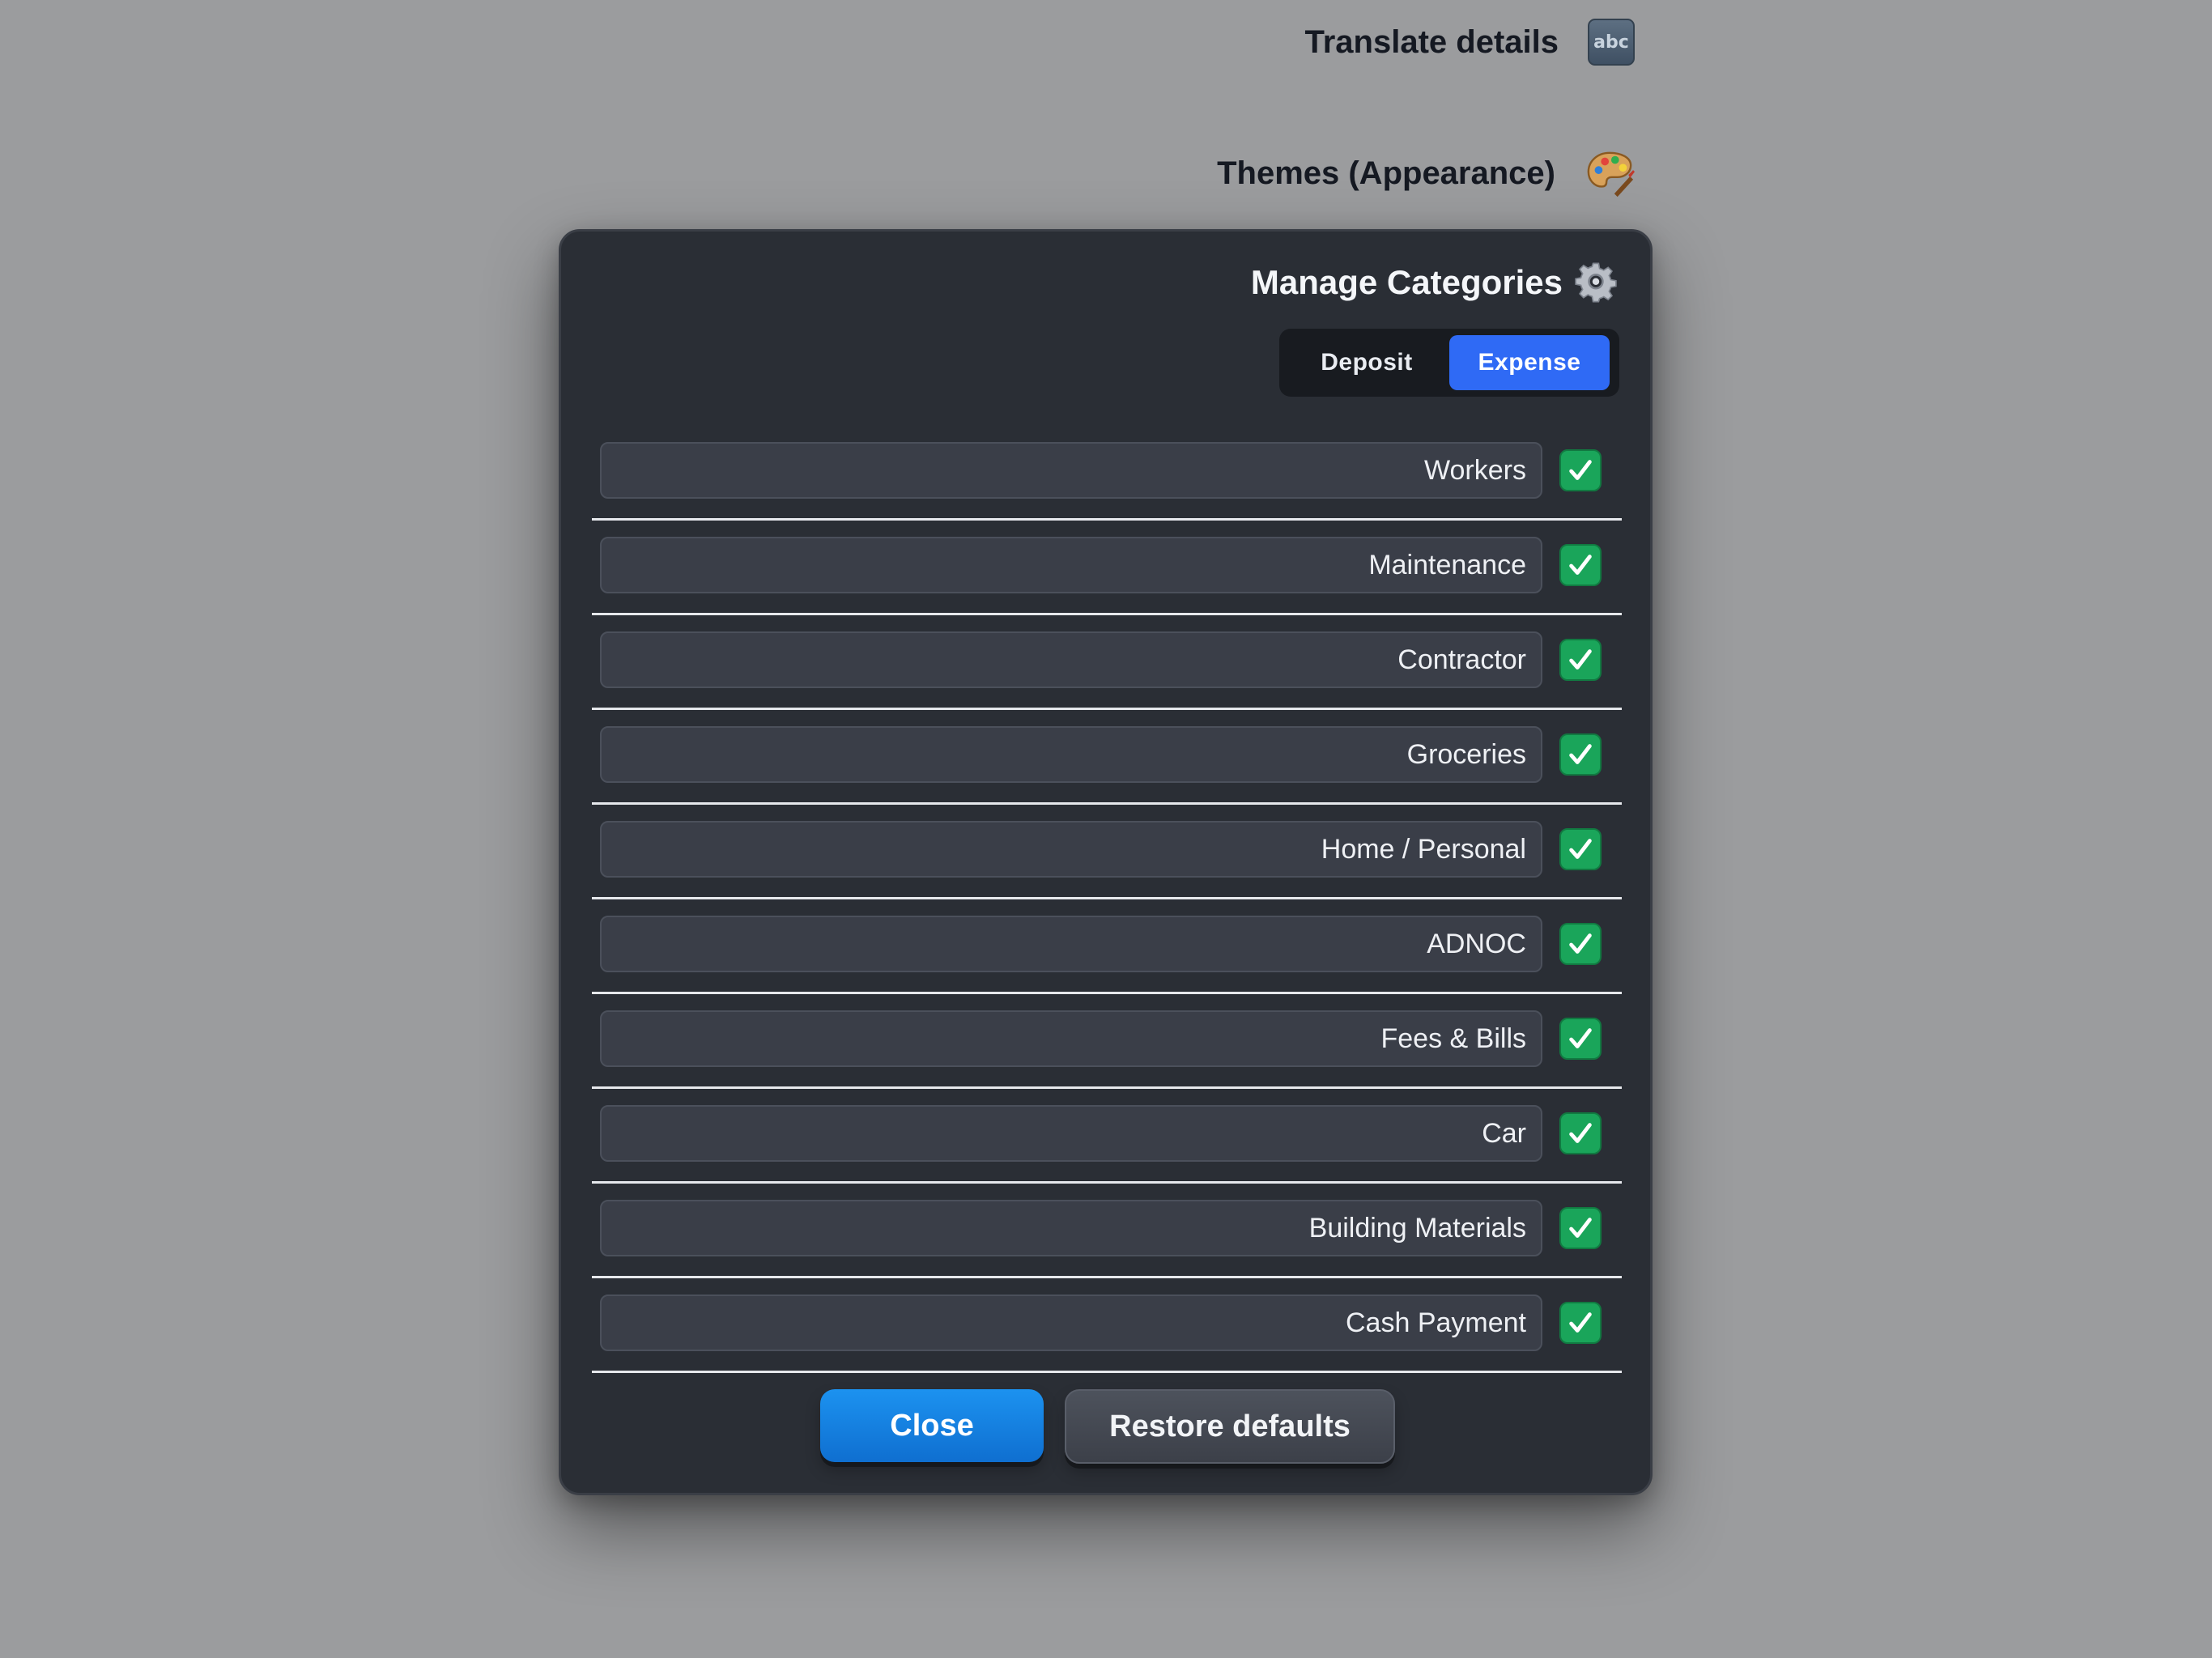 This screenshot has width=2212, height=1658. Describe the element at coordinates (1530, 362) in the screenshot. I see `tab-expense: Expense` at that location.